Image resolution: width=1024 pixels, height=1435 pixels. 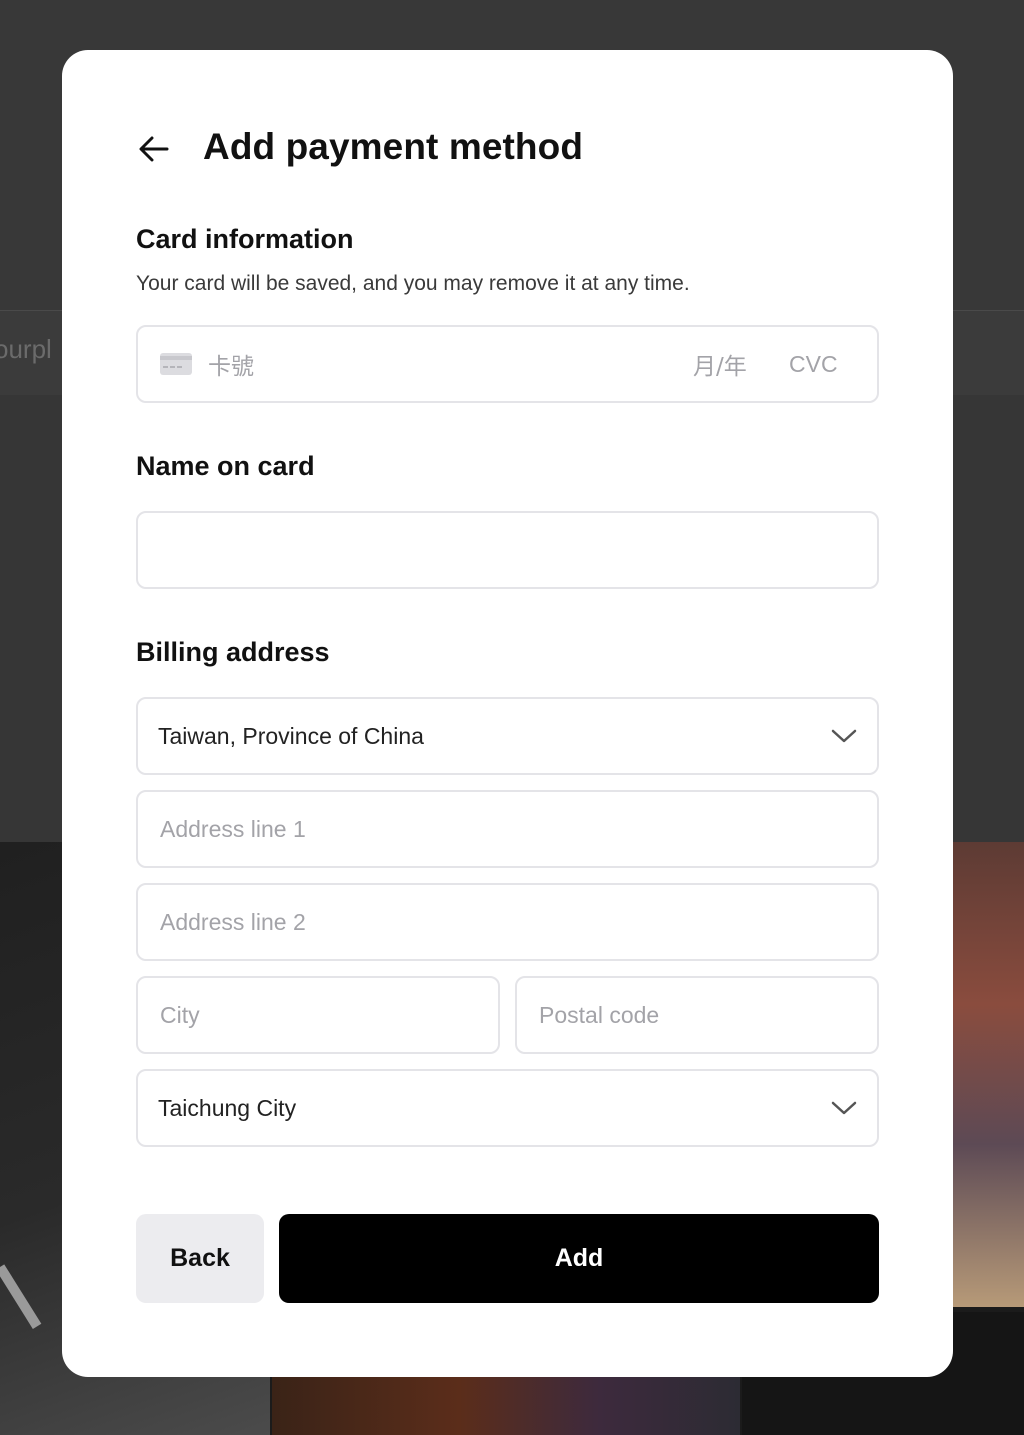 What do you see at coordinates (233, 652) in the screenshot?
I see `billing-address-label: Billing address` at bounding box center [233, 652].